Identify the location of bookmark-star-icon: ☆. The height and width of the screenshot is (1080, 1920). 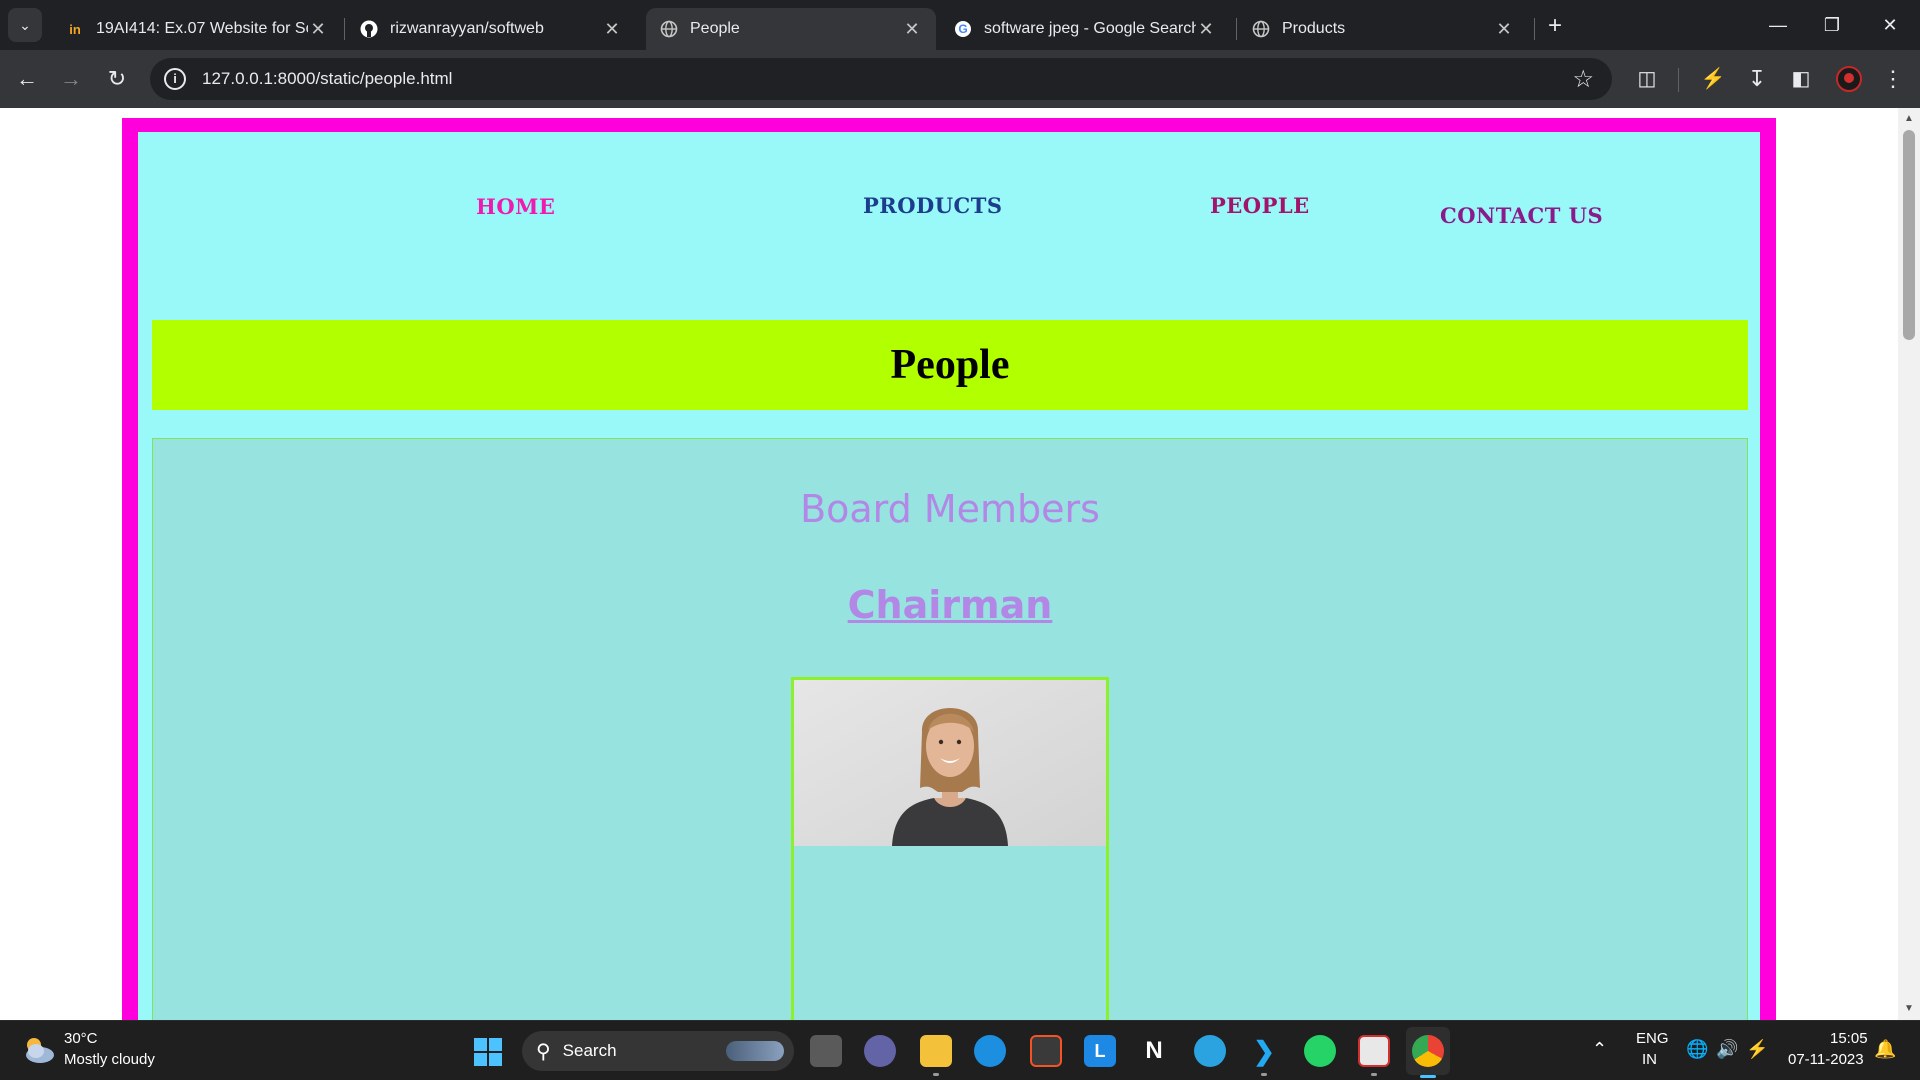
(1583, 79).